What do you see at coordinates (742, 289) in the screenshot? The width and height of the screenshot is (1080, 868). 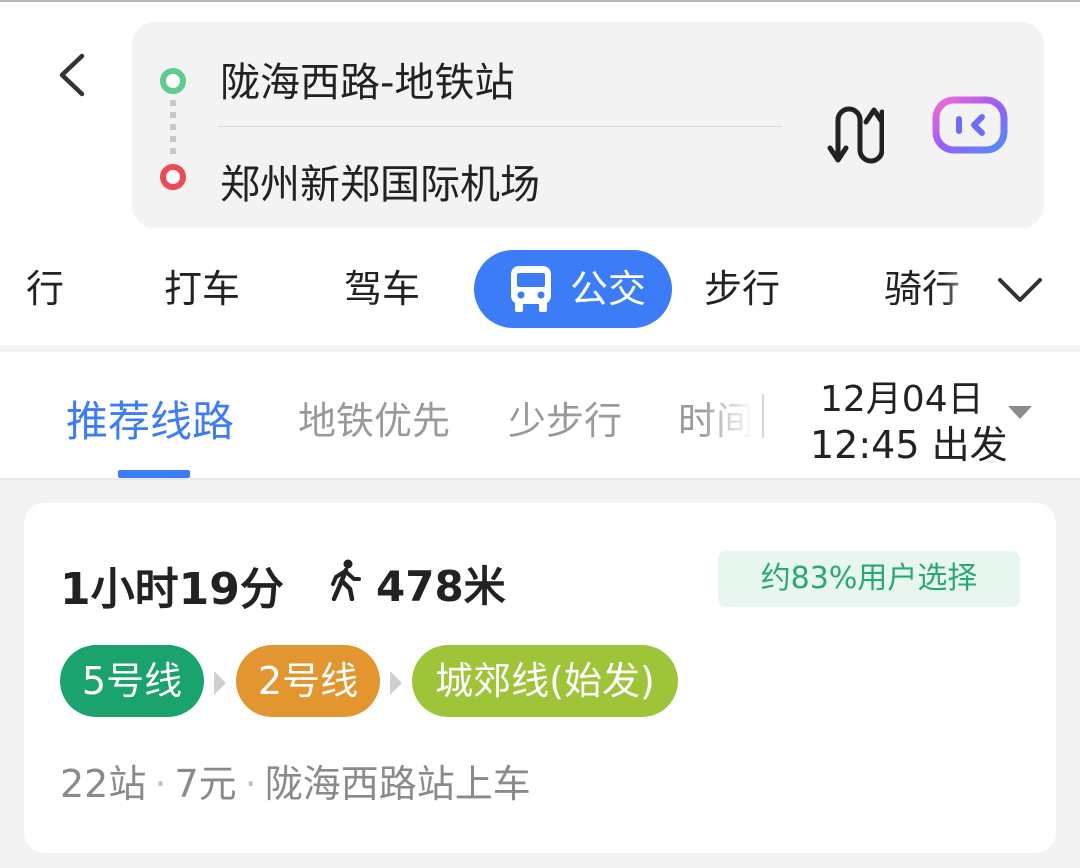 I see `mode-walk: 步行` at bounding box center [742, 289].